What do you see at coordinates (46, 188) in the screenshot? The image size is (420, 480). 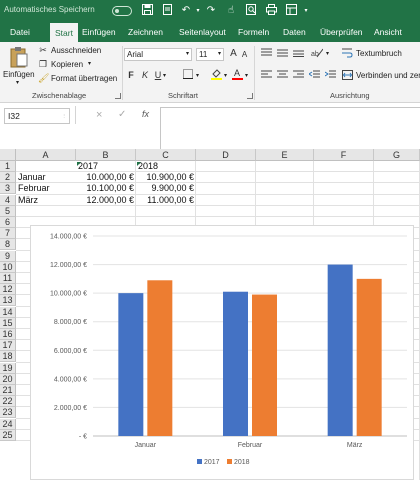 I see `cell-a3: Februar` at bounding box center [46, 188].